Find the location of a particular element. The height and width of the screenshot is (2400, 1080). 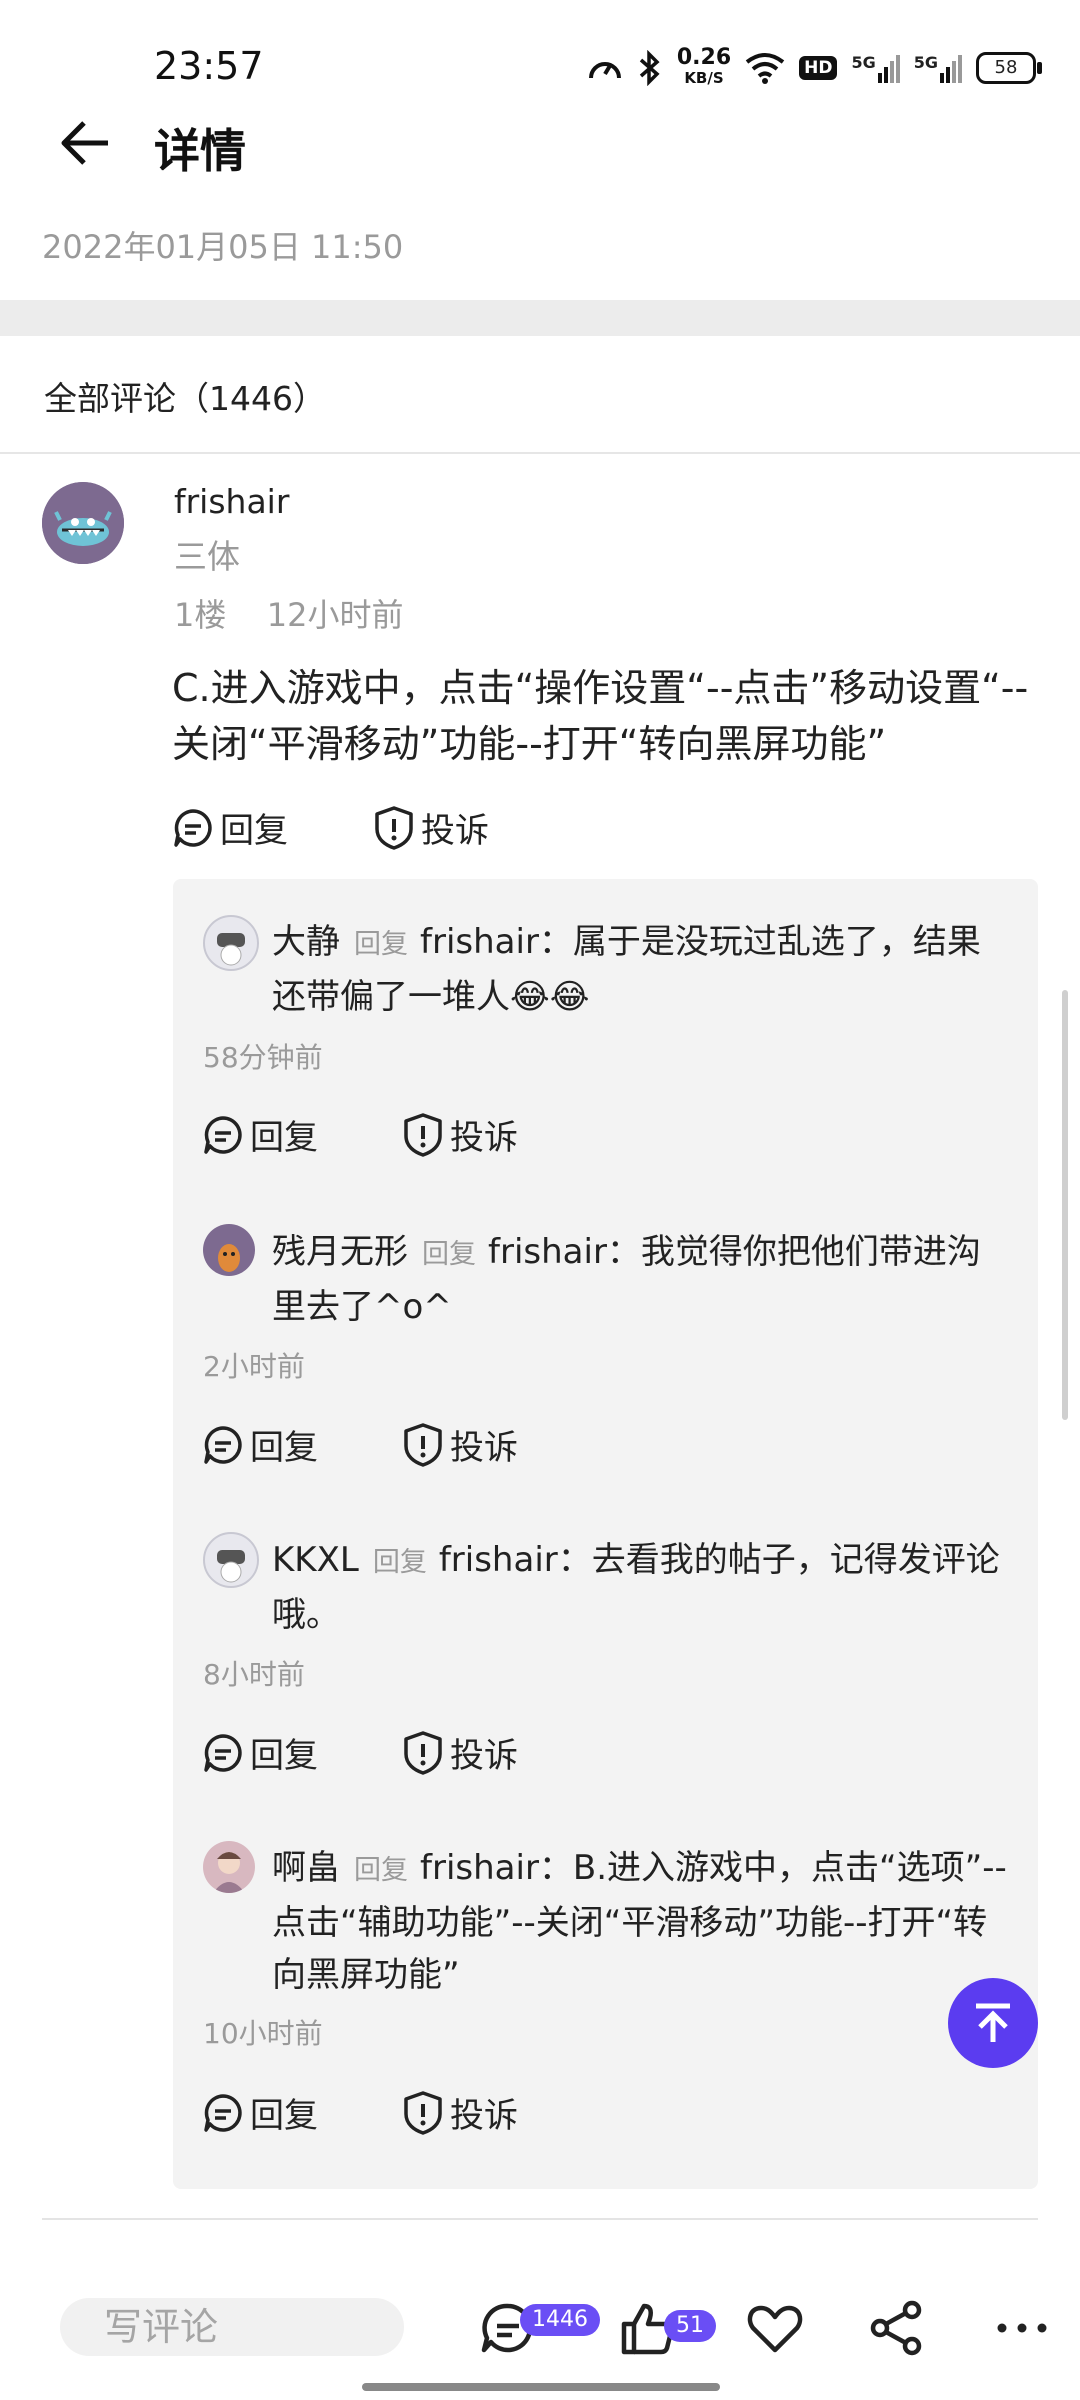

reply-time: 58分钟前 is located at coordinates (263, 1057).